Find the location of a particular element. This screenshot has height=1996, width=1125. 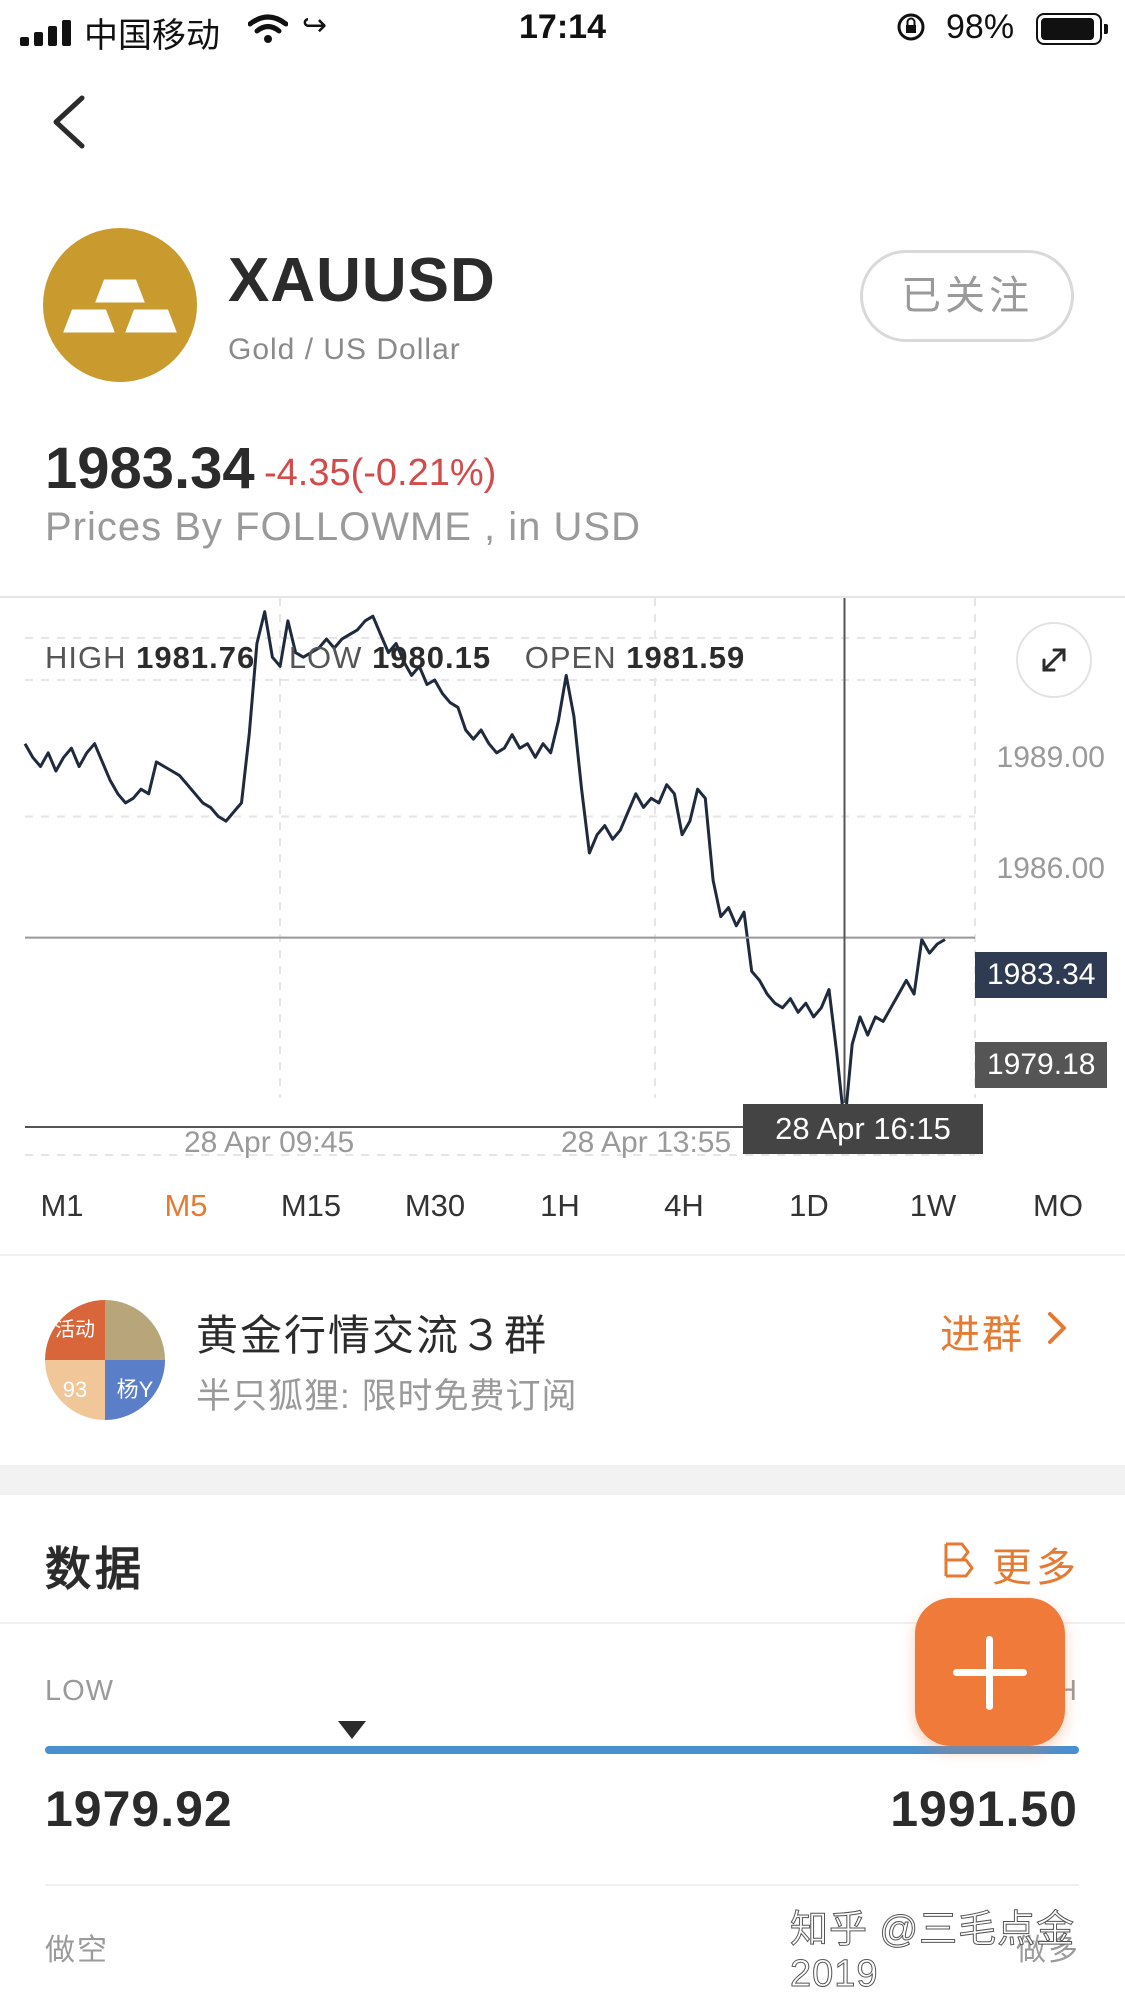

status-bar: 中国移动 ↪ 17:14 98% is located at coordinates (562, 30).